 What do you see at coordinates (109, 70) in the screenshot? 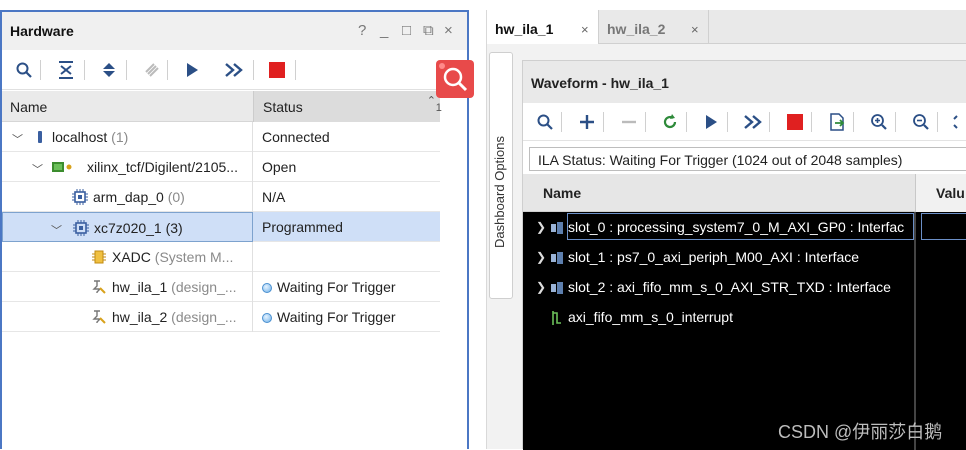
I see `expand-all-icon` at bounding box center [109, 70].